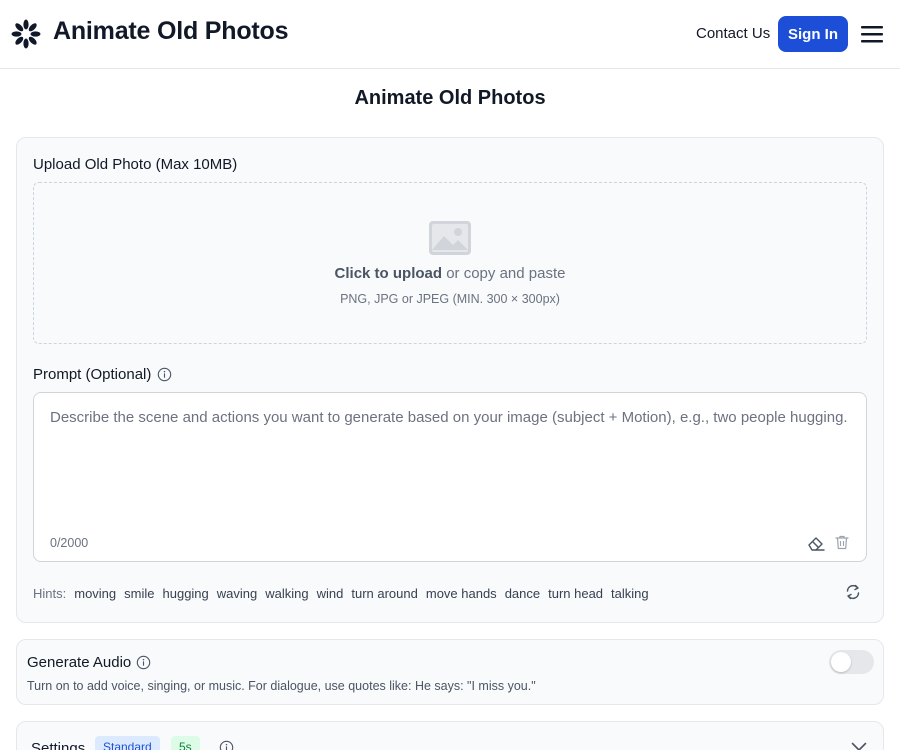 The image size is (900, 750). What do you see at coordinates (135, 164) in the screenshot?
I see `upload-label: Upload Old Photo (Max 10MB)` at bounding box center [135, 164].